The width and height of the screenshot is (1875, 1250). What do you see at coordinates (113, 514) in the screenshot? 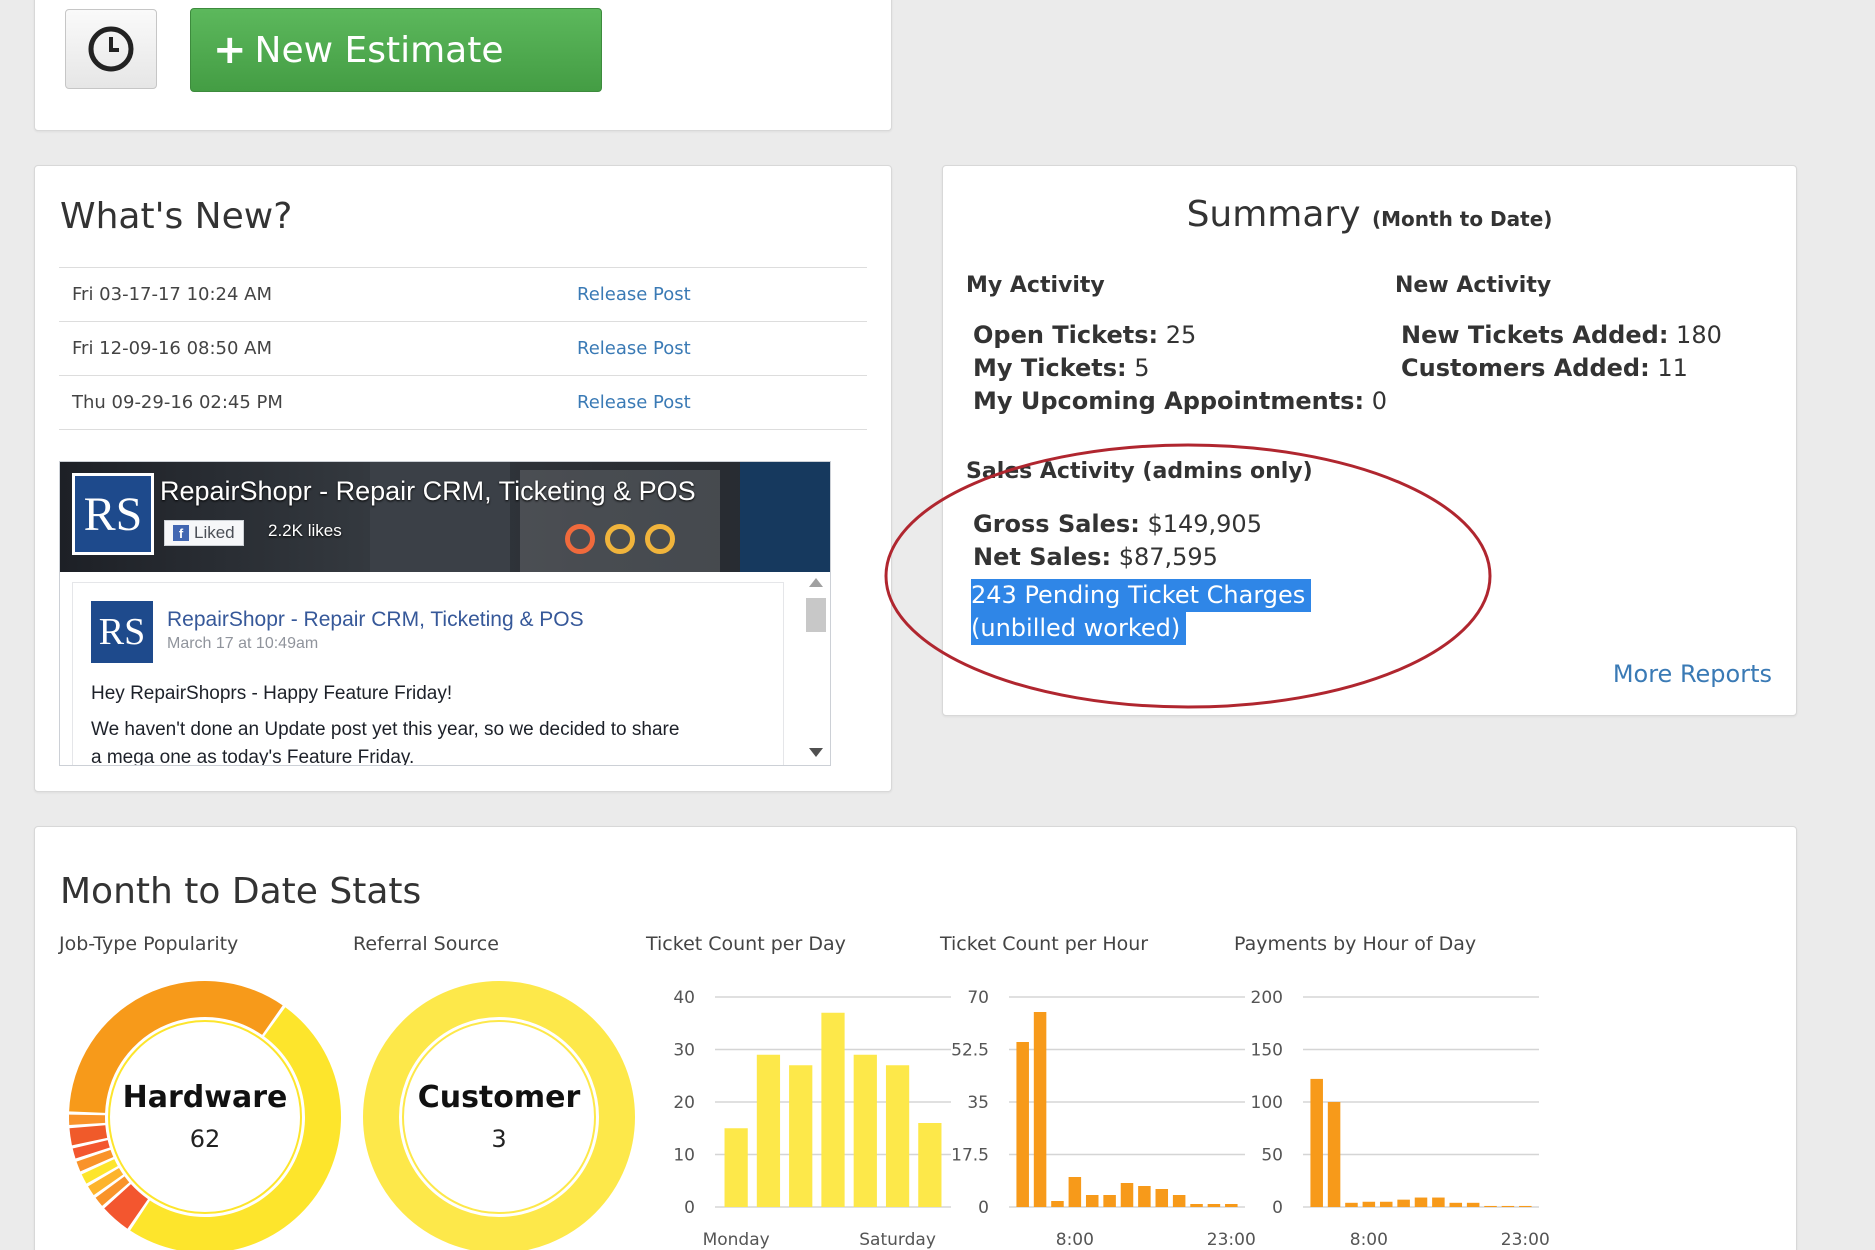
I see `repairshopr-logo: RS` at bounding box center [113, 514].